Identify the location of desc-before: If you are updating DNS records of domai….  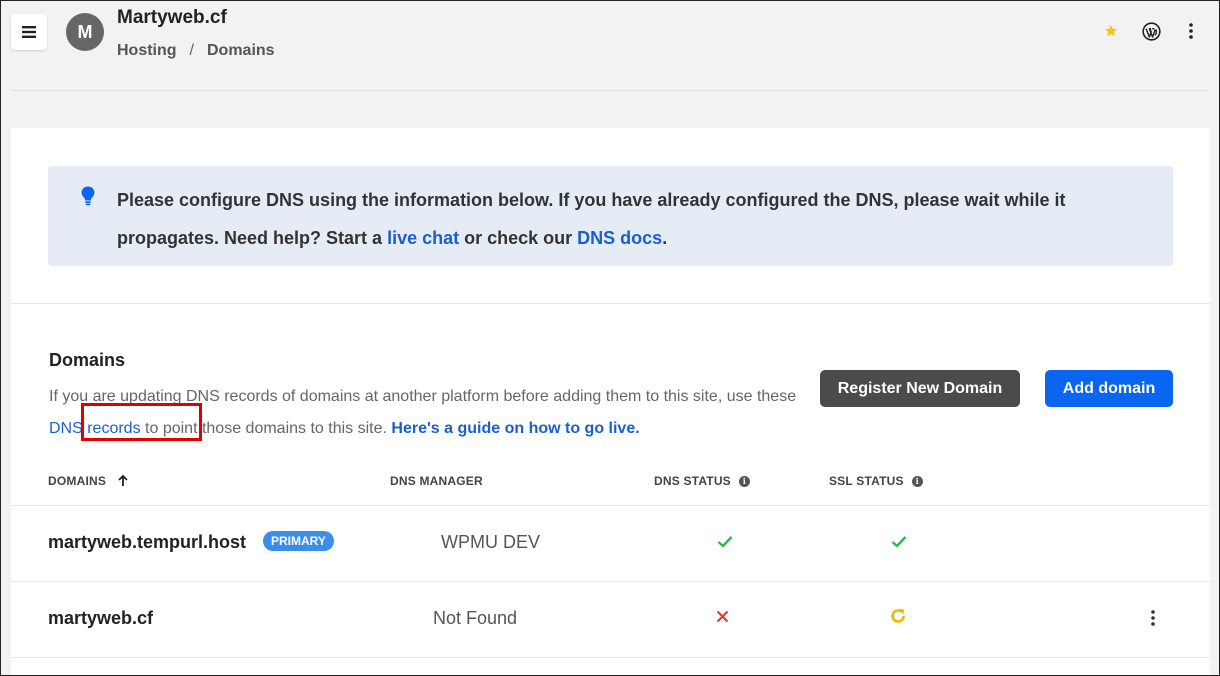
(423, 396).